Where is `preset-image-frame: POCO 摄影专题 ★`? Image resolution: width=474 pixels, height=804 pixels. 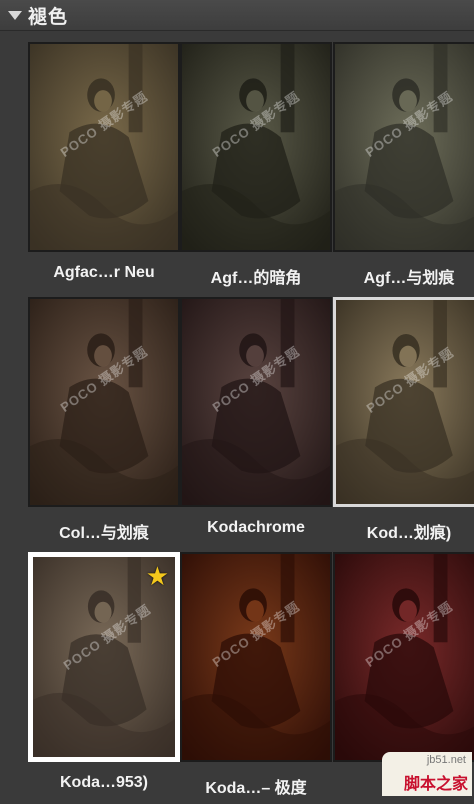 preset-image-frame: POCO 摄影专题 ★ is located at coordinates (104, 657).